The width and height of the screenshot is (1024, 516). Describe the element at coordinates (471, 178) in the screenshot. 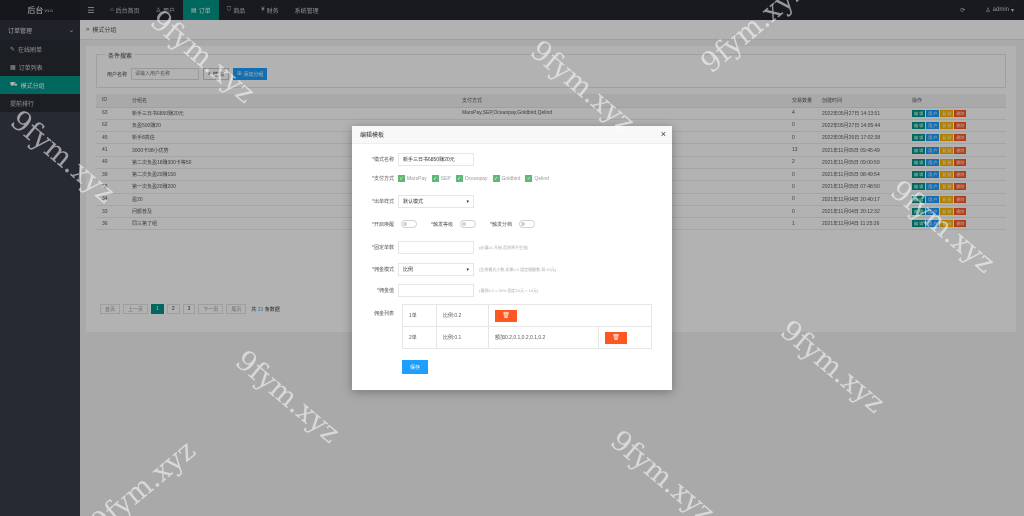

I see `pay-option-oceanpay: ✓ Oceanpay` at that location.